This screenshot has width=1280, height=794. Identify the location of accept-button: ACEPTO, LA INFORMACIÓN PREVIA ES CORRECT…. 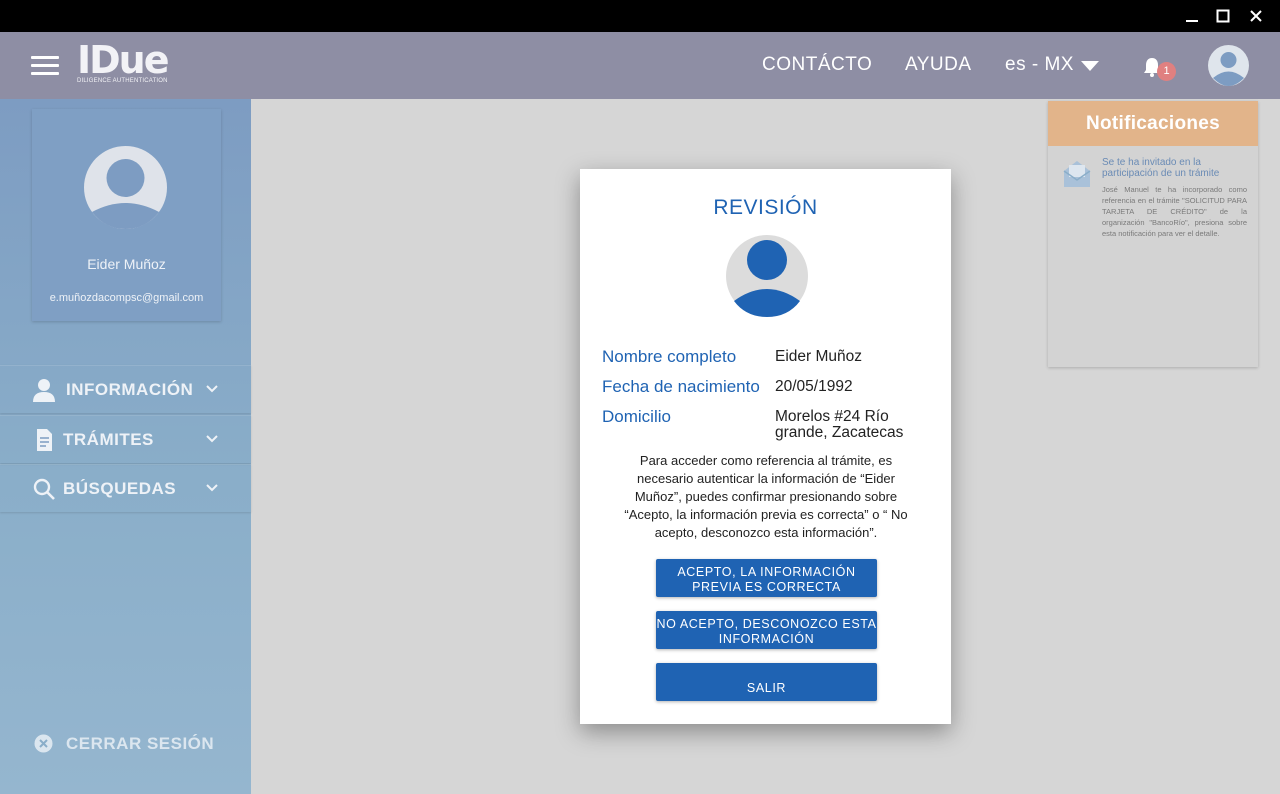
(766, 578).